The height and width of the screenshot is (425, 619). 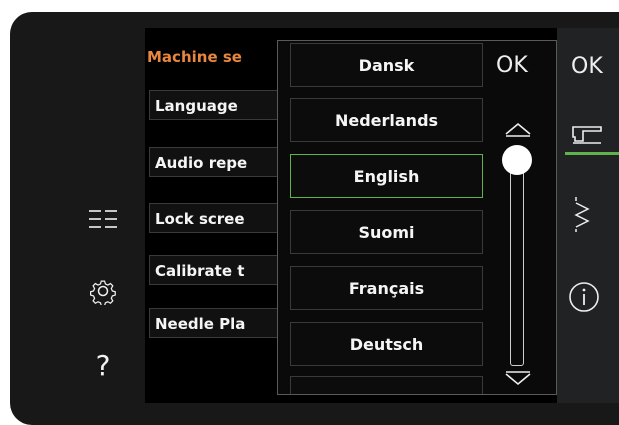 I want to click on language-option-partial, so click(x=386, y=385).